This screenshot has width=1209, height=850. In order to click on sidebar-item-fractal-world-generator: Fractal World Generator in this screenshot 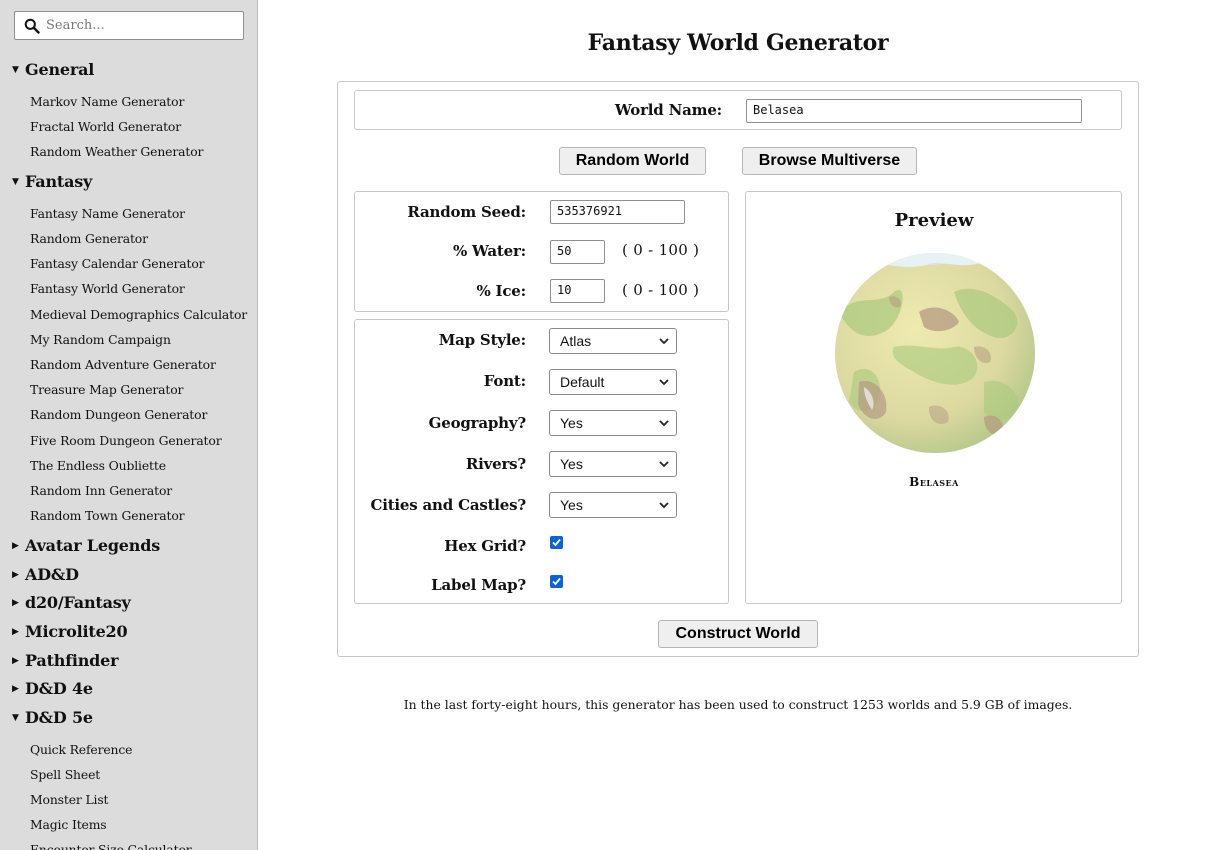, I will do `click(105, 126)`.